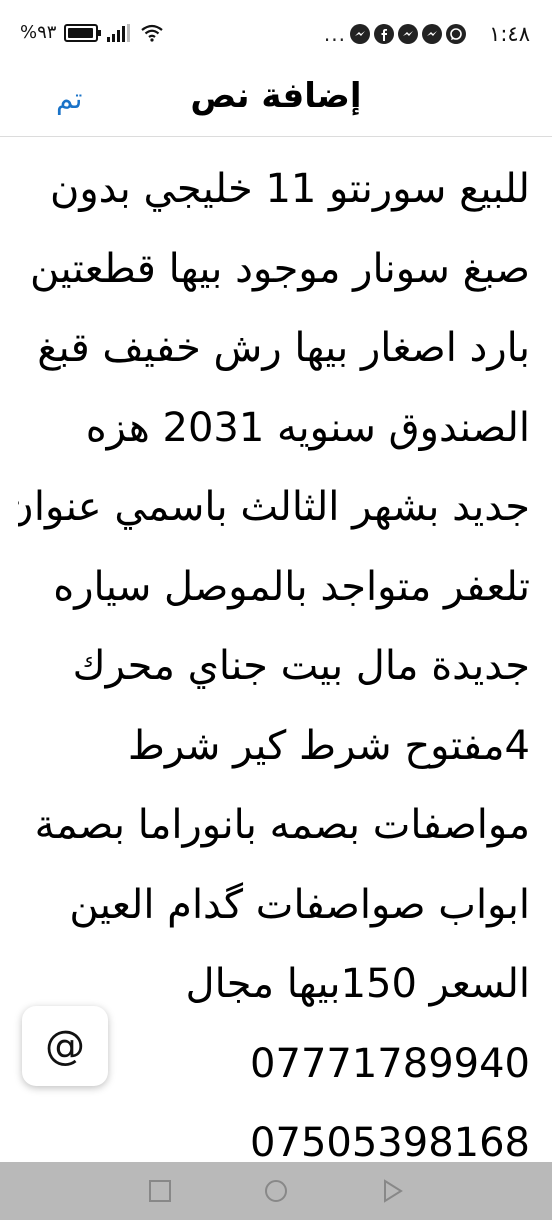  What do you see at coordinates (69, 98) in the screenshot?
I see `done-button: تم` at bounding box center [69, 98].